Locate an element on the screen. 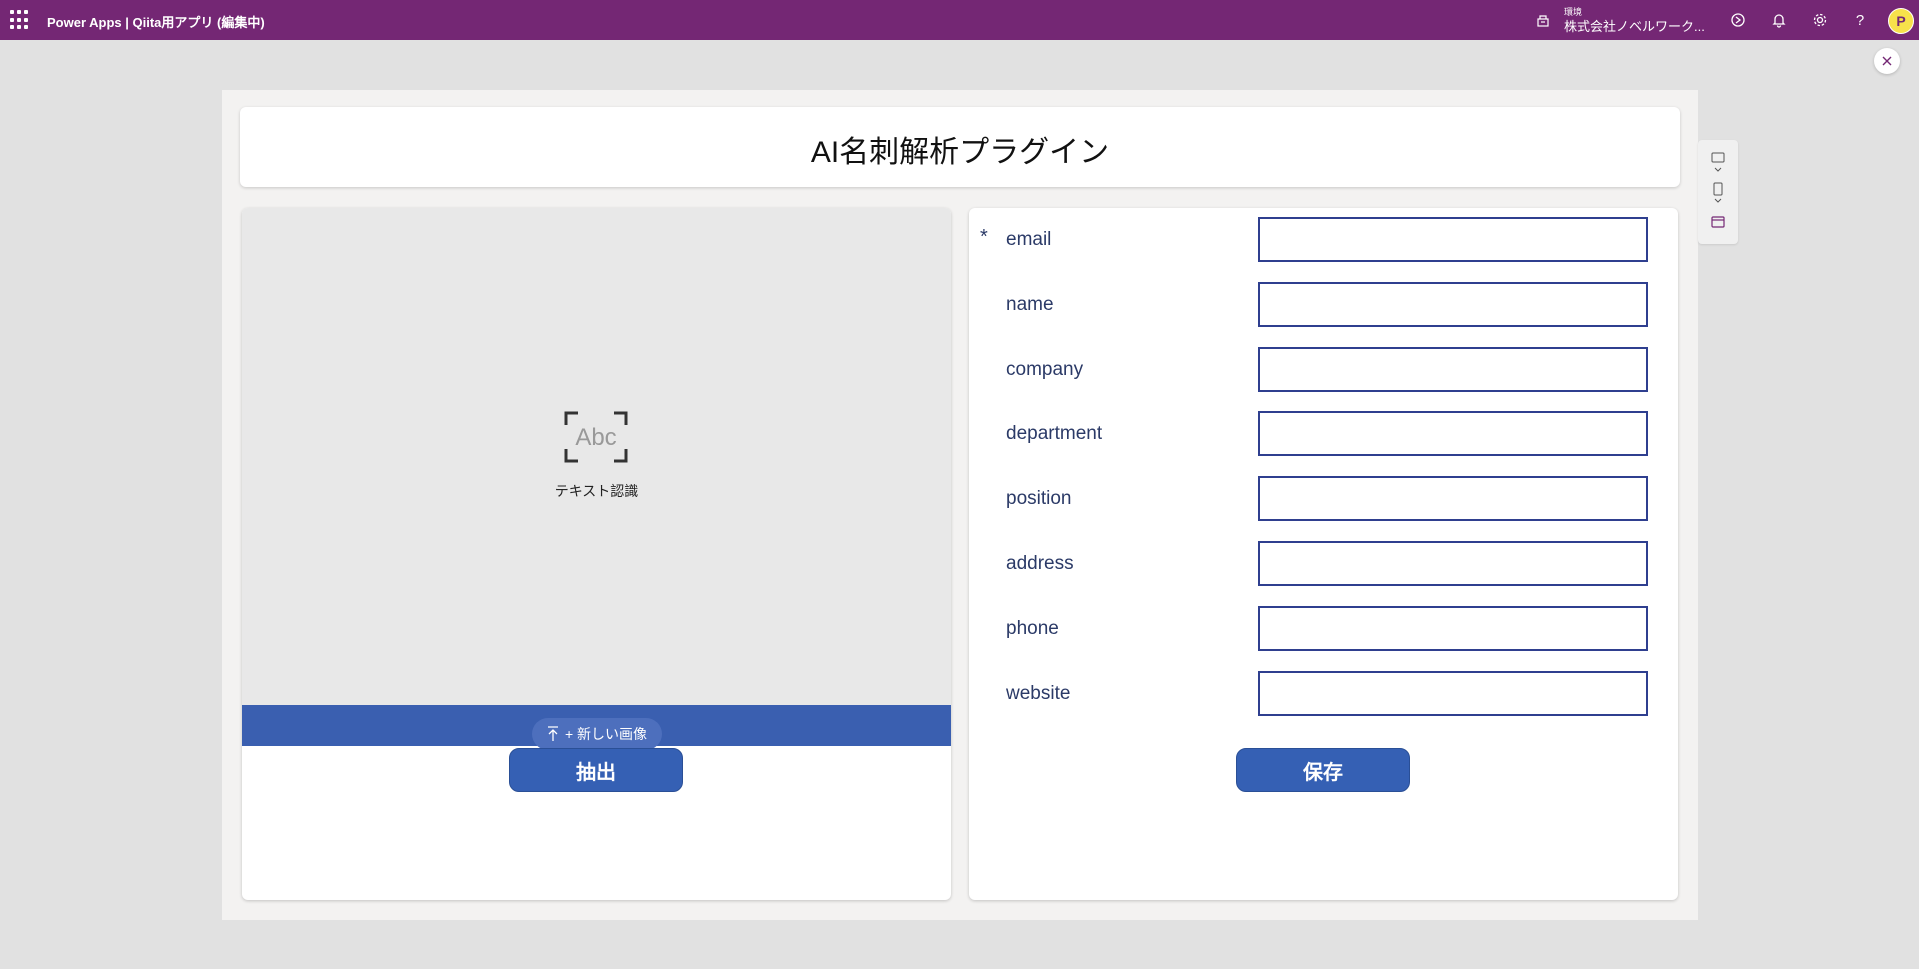 The height and width of the screenshot is (969, 1919). upload-bar: + 新しい画像 is located at coordinates (596, 727).